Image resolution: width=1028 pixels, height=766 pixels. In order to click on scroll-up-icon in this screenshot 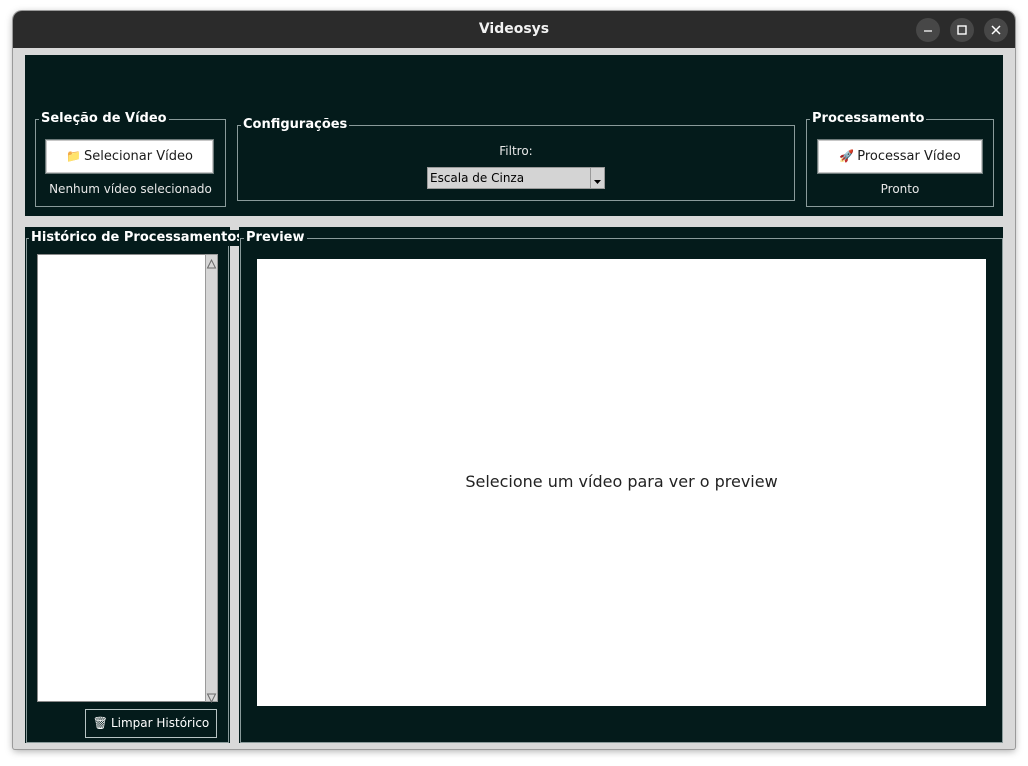, I will do `click(211, 262)`.